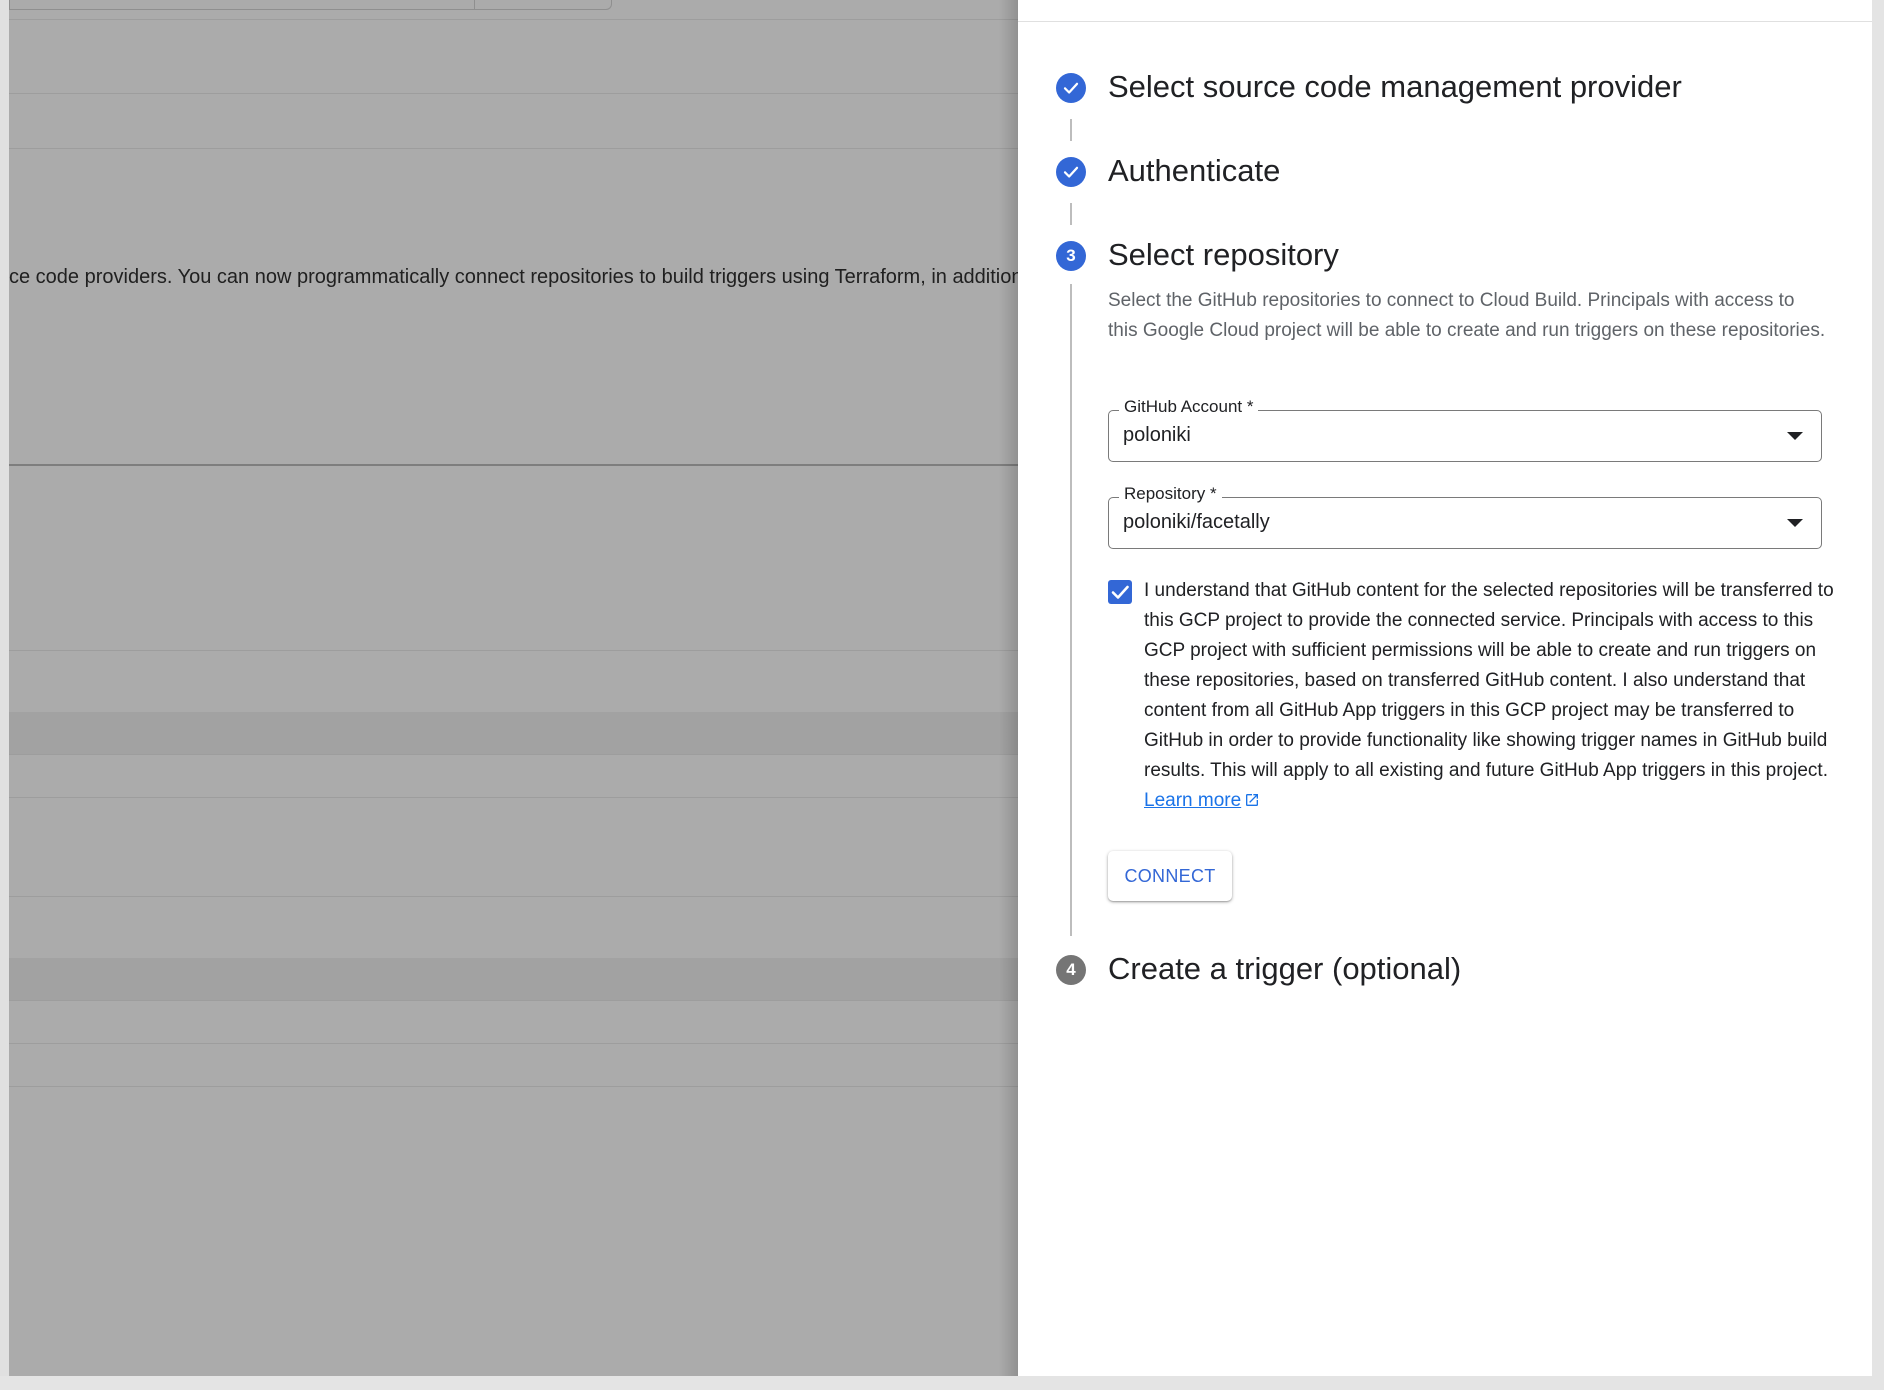 The image size is (1884, 1390). I want to click on panel-header-divider, so click(1445, 21).